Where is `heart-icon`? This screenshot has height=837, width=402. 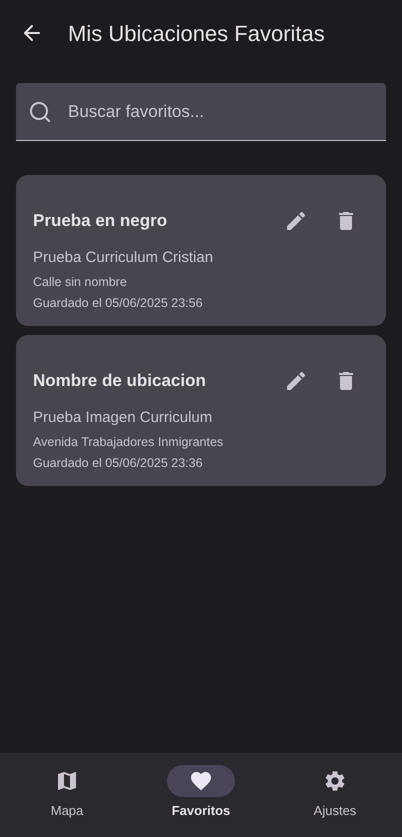 heart-icon is located at coordinates (201, 781).